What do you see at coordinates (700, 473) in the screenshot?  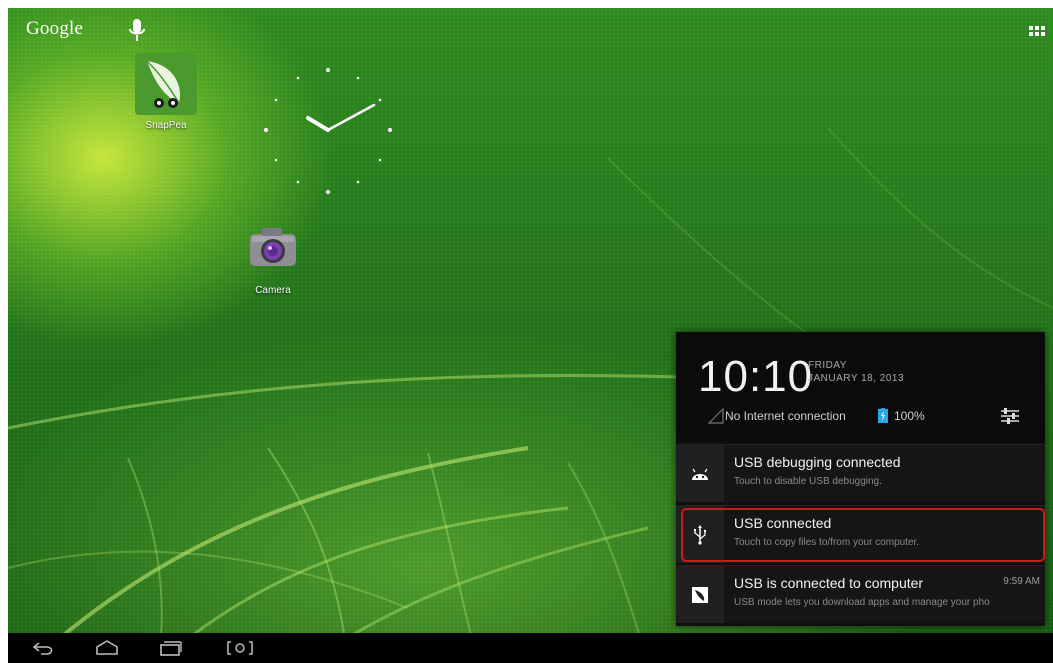 I see `android-icon` at bounding box center [700, 473].